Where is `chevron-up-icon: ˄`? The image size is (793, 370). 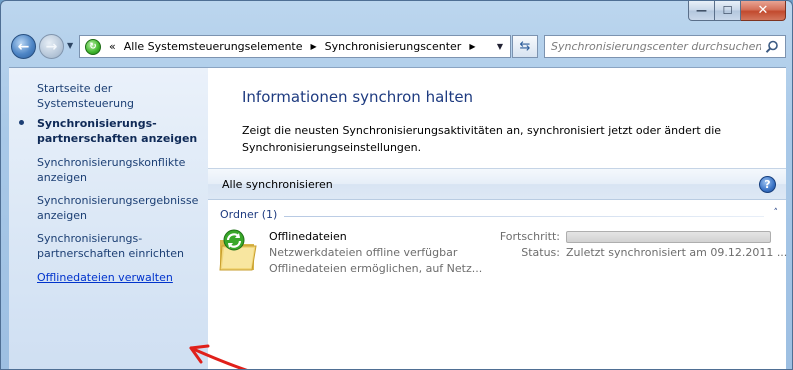 chevron-up-icon: ˄ is located at coordinates (776, 213).